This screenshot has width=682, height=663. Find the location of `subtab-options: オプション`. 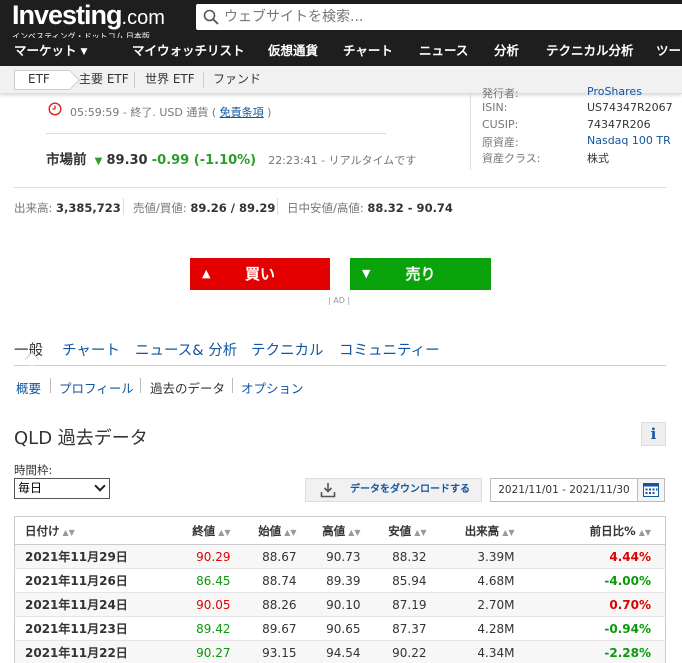

subtab-options: オプション is located at coordinates (272, 387).